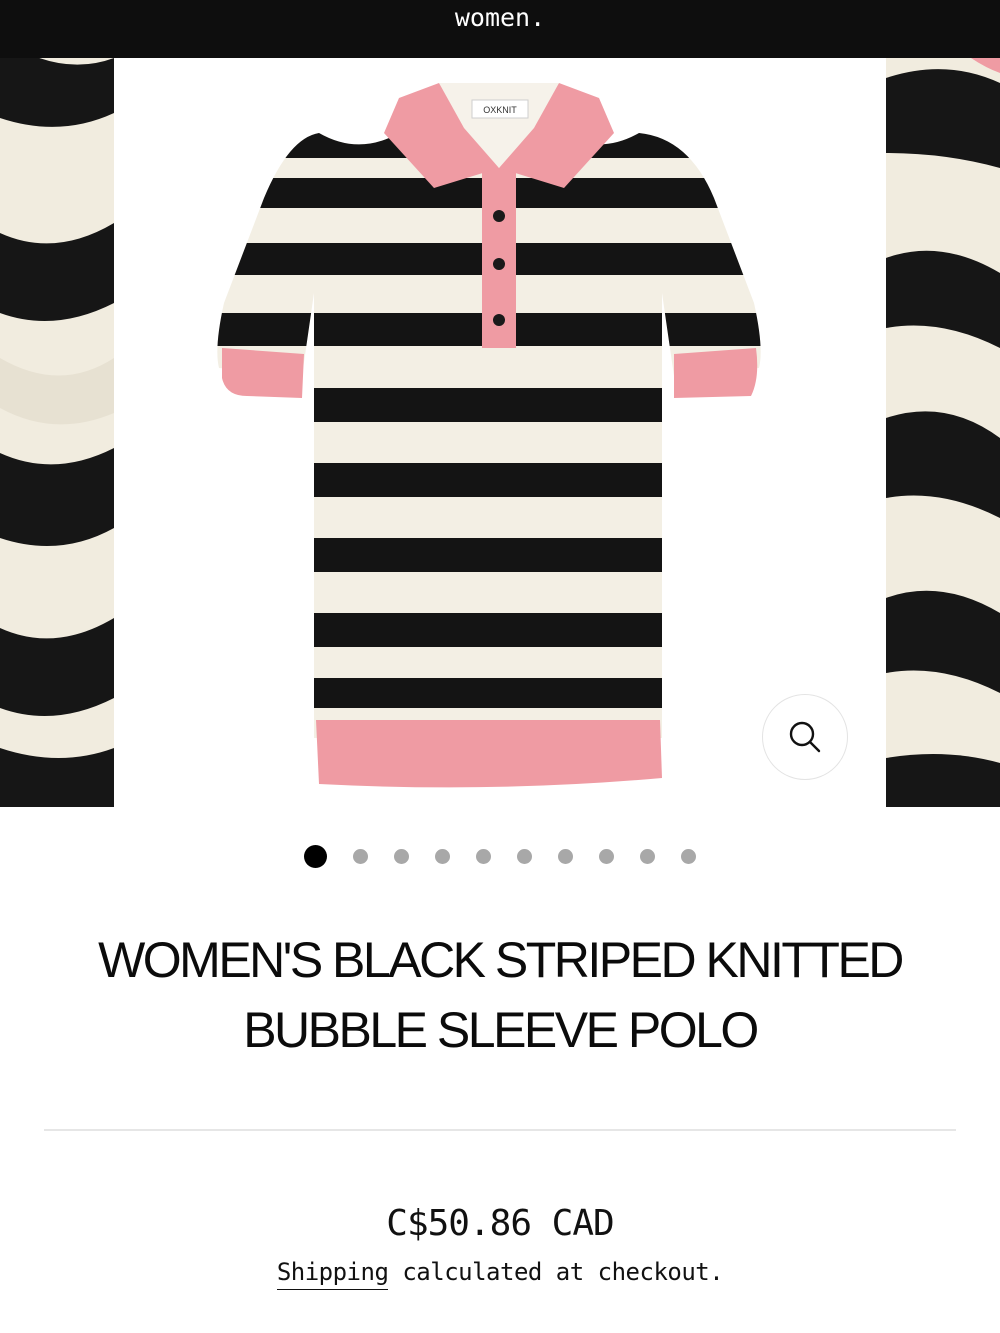  Describe the element at coordinates (315, 856) in the screenshot. I see `pagination-dot-active` at that location.